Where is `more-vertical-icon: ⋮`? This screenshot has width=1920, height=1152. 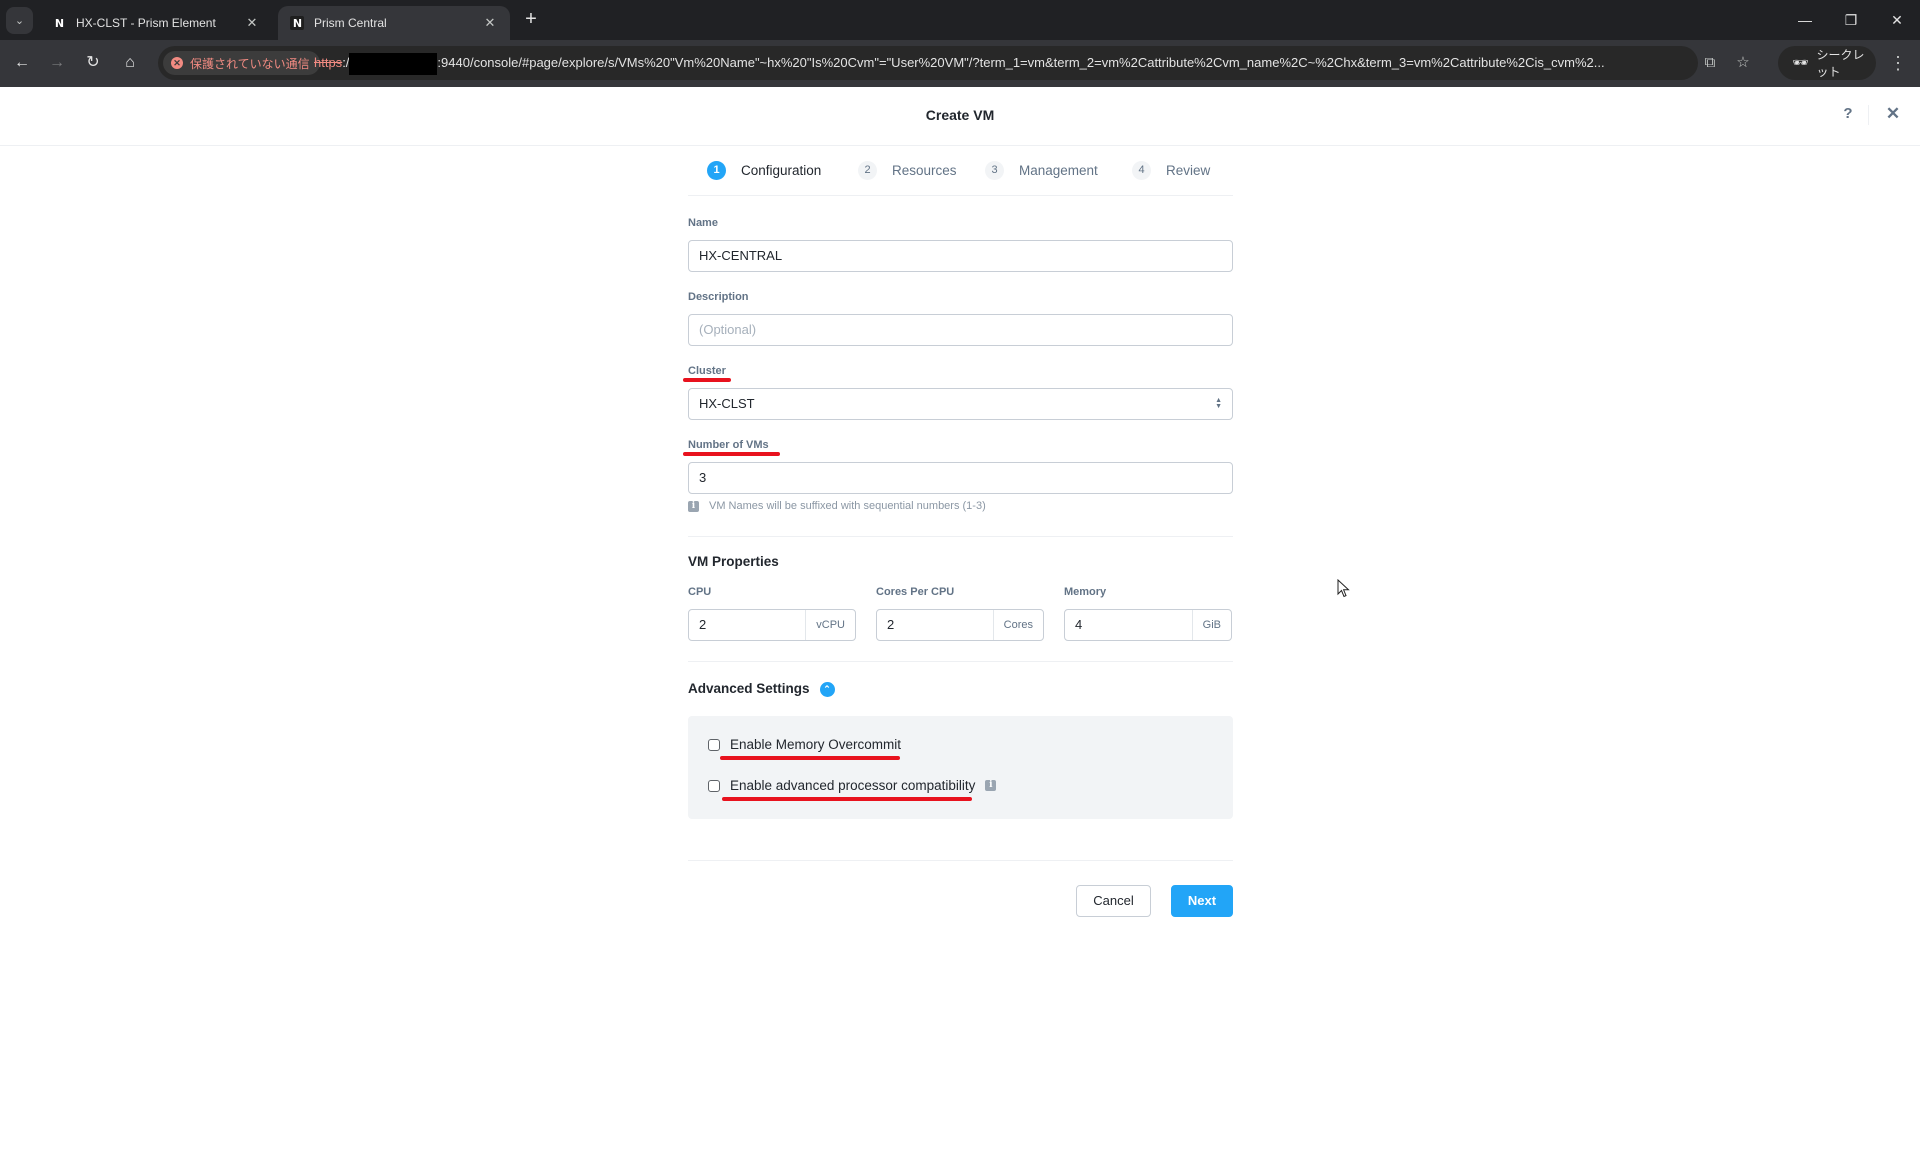 more-vertical-icon: ⋮ is located at coordinates (1898, 63).